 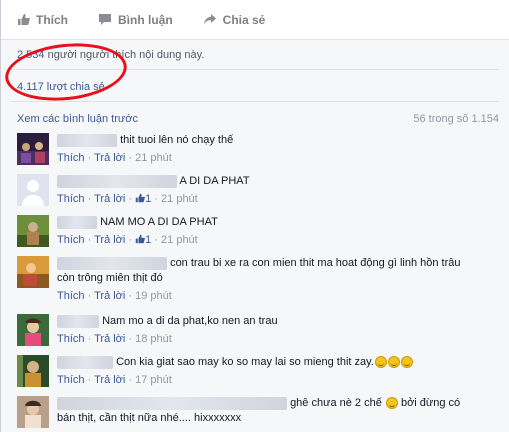 What do you see at coordinates (153, 380) in the screenshot?
I see `comment-time: 17 phút` at bounding box center [153, 380].